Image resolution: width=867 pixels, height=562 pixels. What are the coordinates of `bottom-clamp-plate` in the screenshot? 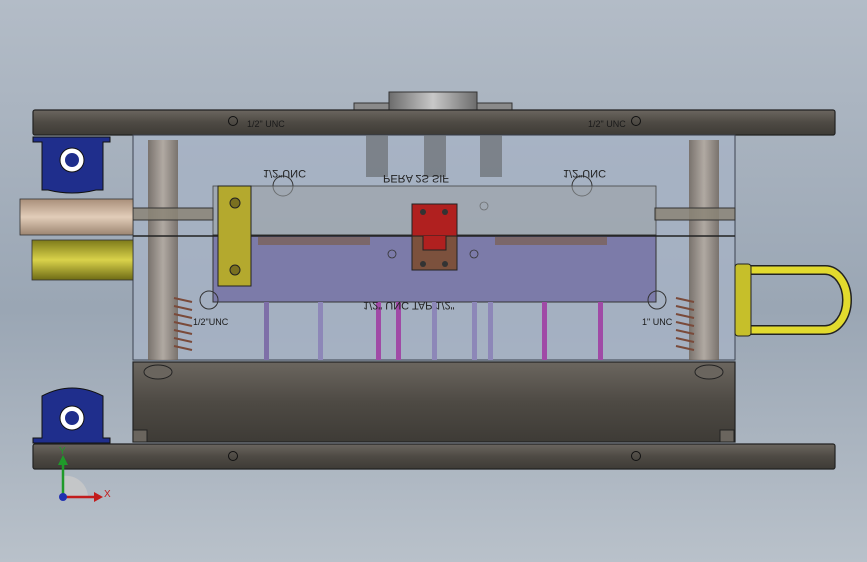 It's located at (434, 456).